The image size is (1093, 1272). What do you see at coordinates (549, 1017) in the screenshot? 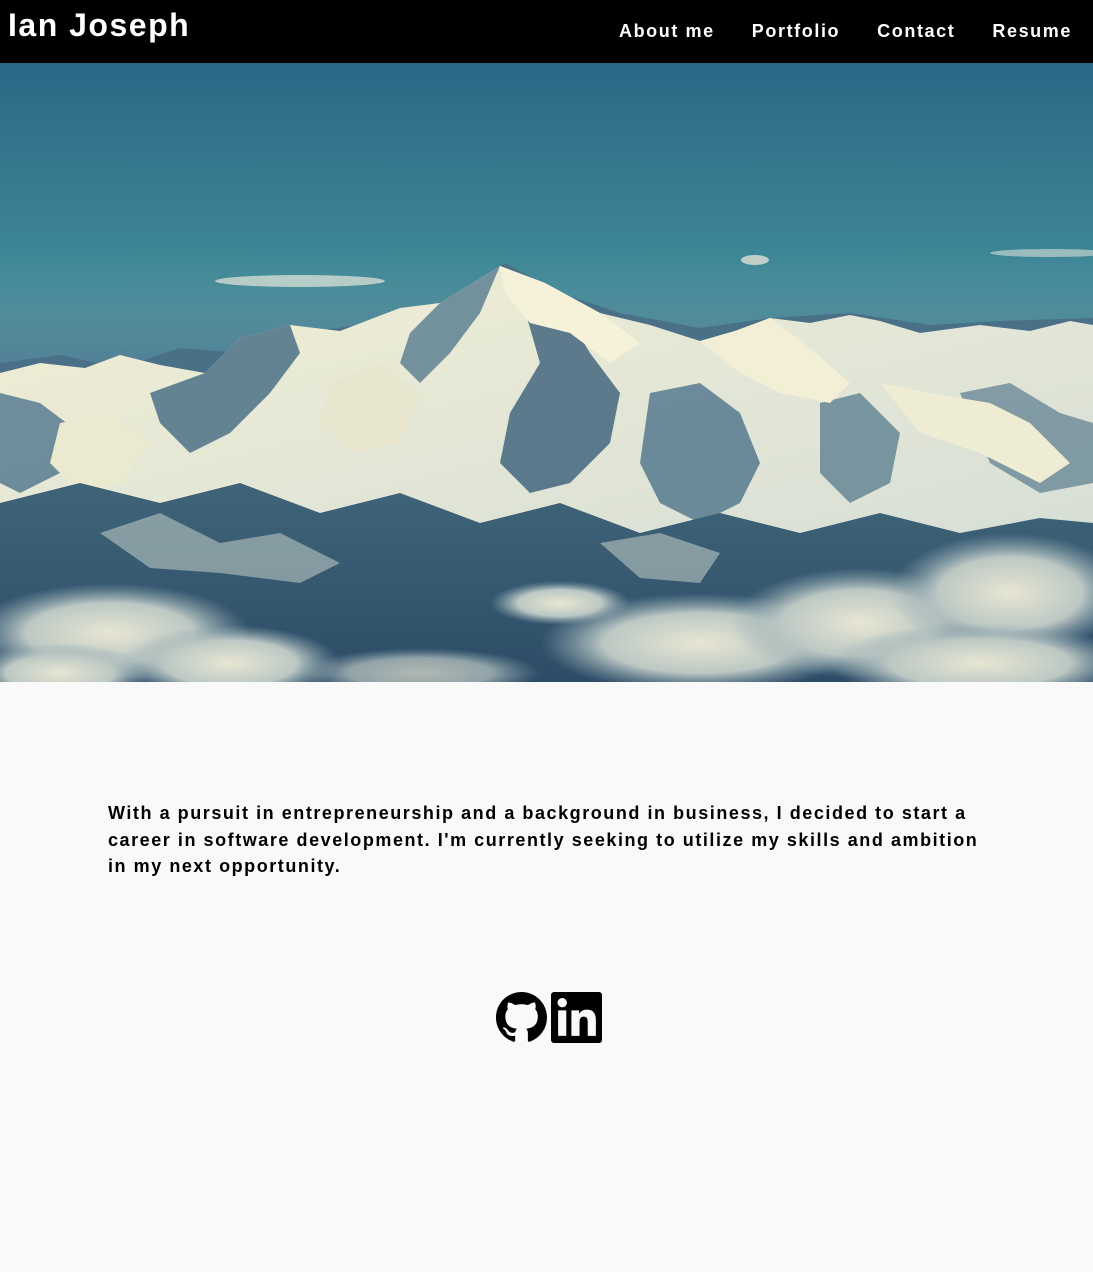
I see `social-links` at bounding box center [549, 1017].